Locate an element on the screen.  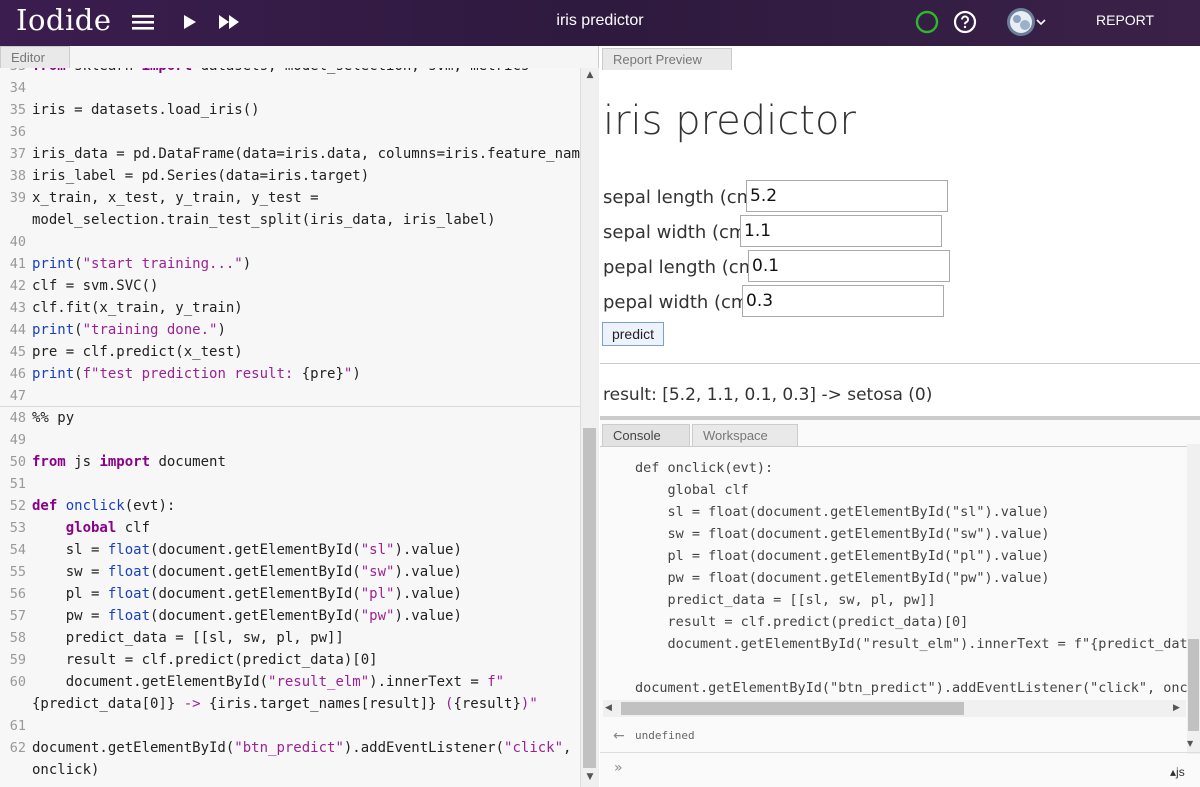
run-cell-icon is located at coordinates (190, 22).